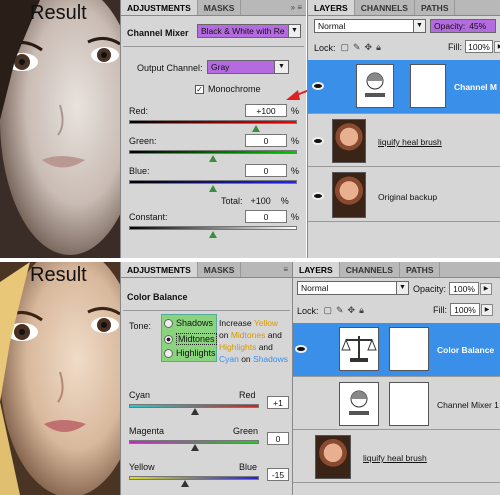 The width and height of the screenshot is (500, 495). I want to click on preset-select: Black & White with Re, so click(243, 31).